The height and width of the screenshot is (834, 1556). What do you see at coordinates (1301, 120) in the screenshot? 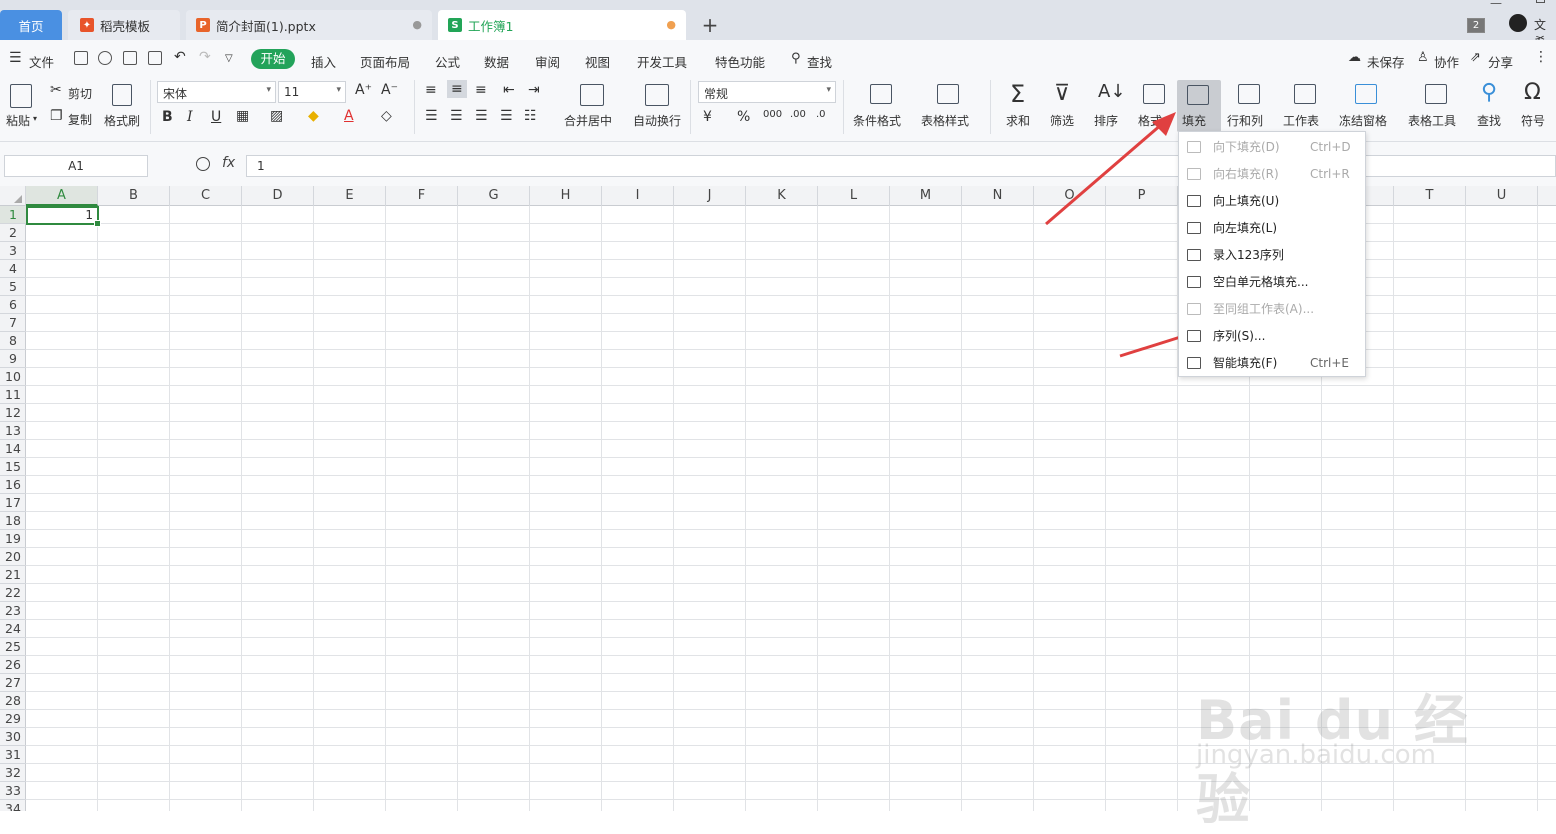
I see `worksheet-button: 工作表` at bounding box center [1301, 120].